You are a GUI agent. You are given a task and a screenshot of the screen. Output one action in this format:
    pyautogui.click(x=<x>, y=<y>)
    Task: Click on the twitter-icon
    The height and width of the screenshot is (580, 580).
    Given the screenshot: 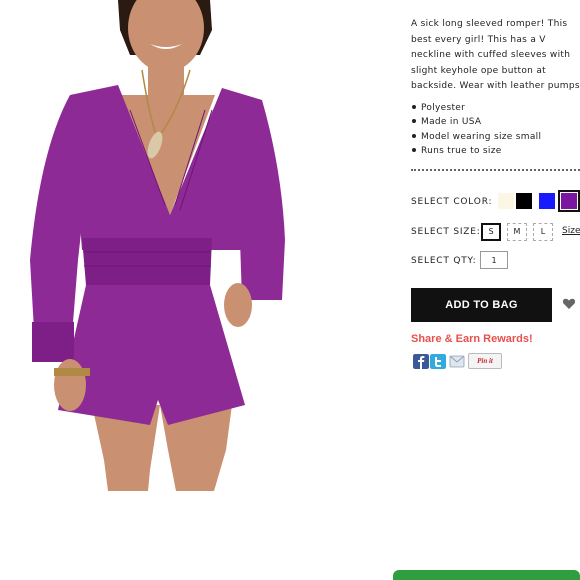 What is the action you would take?
    pyautogui.click(x=438, y=361)
    